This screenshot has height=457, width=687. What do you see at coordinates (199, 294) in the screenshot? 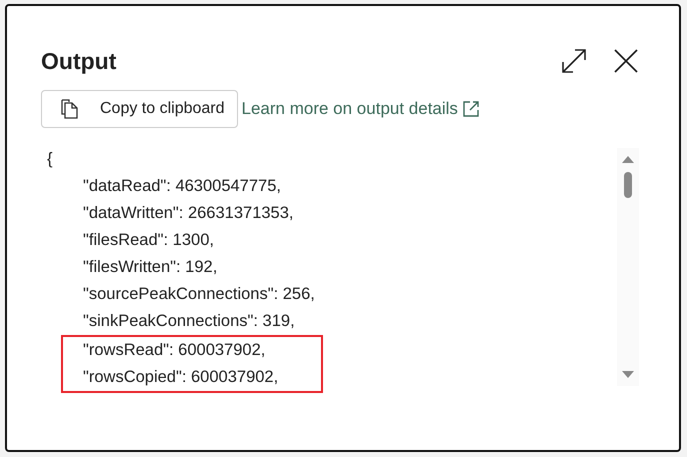
I see `code-line: "sourcePeakConnections": 256,` at bounding box center [199, 294].